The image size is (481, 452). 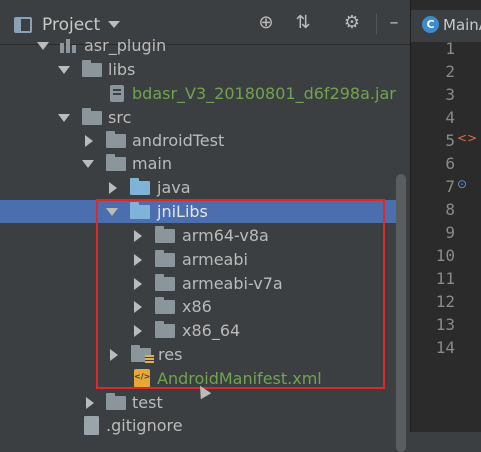 What do you see at coordinates (202, 163) in the screenshot?
I see `tree-row-main: main` at bounding box center [202, 163].